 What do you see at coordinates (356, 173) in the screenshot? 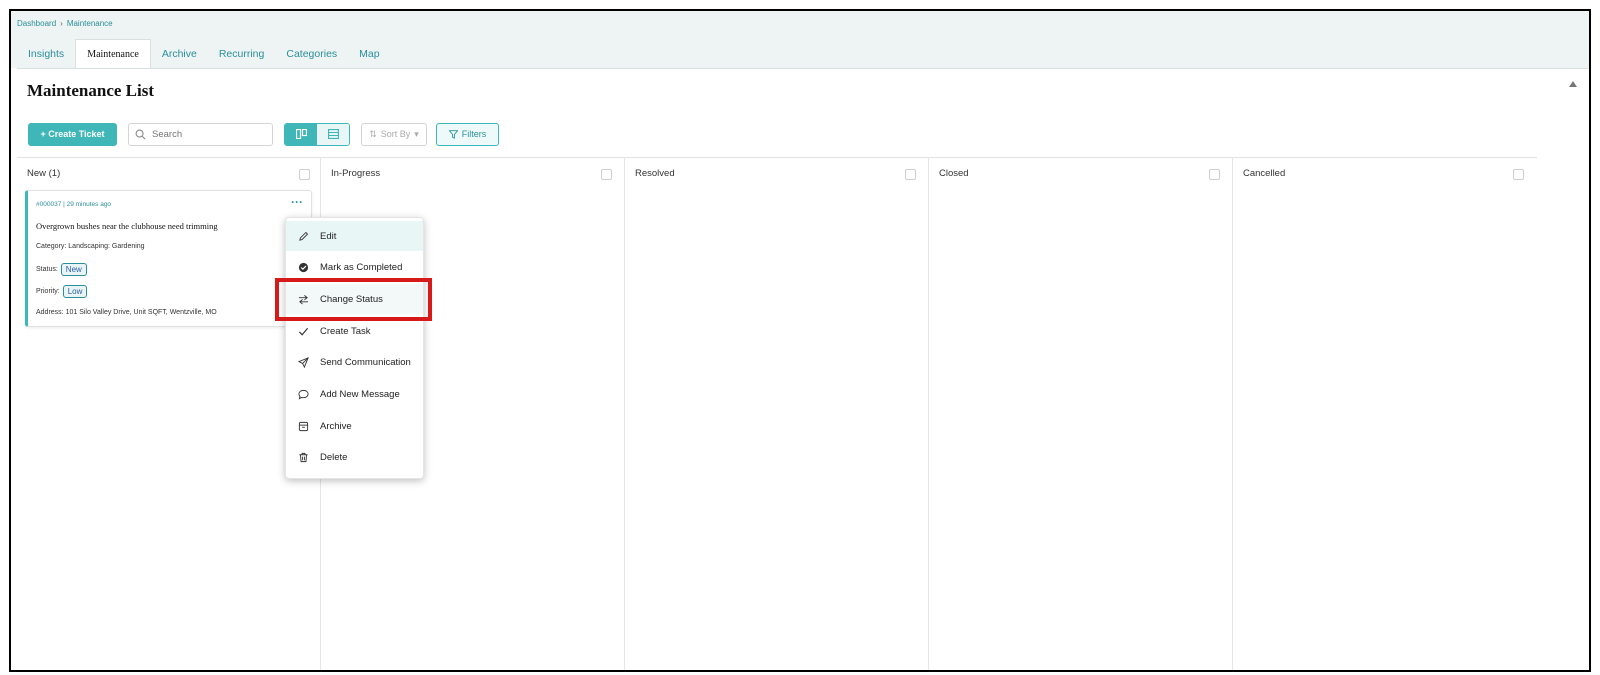
I see `column-header: In-Progress` at bounding box center [356, 173].